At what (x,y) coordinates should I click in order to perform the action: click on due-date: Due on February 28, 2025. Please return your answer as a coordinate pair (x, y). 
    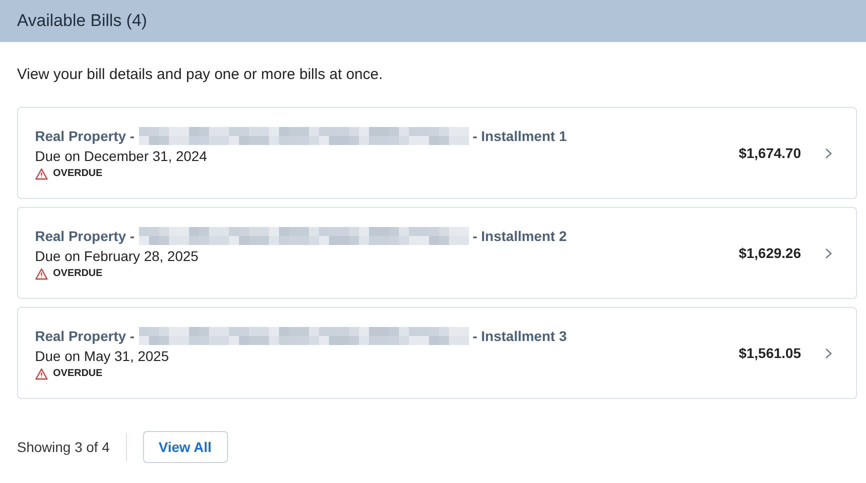
    Looking at the image, I should click on (117, 256).